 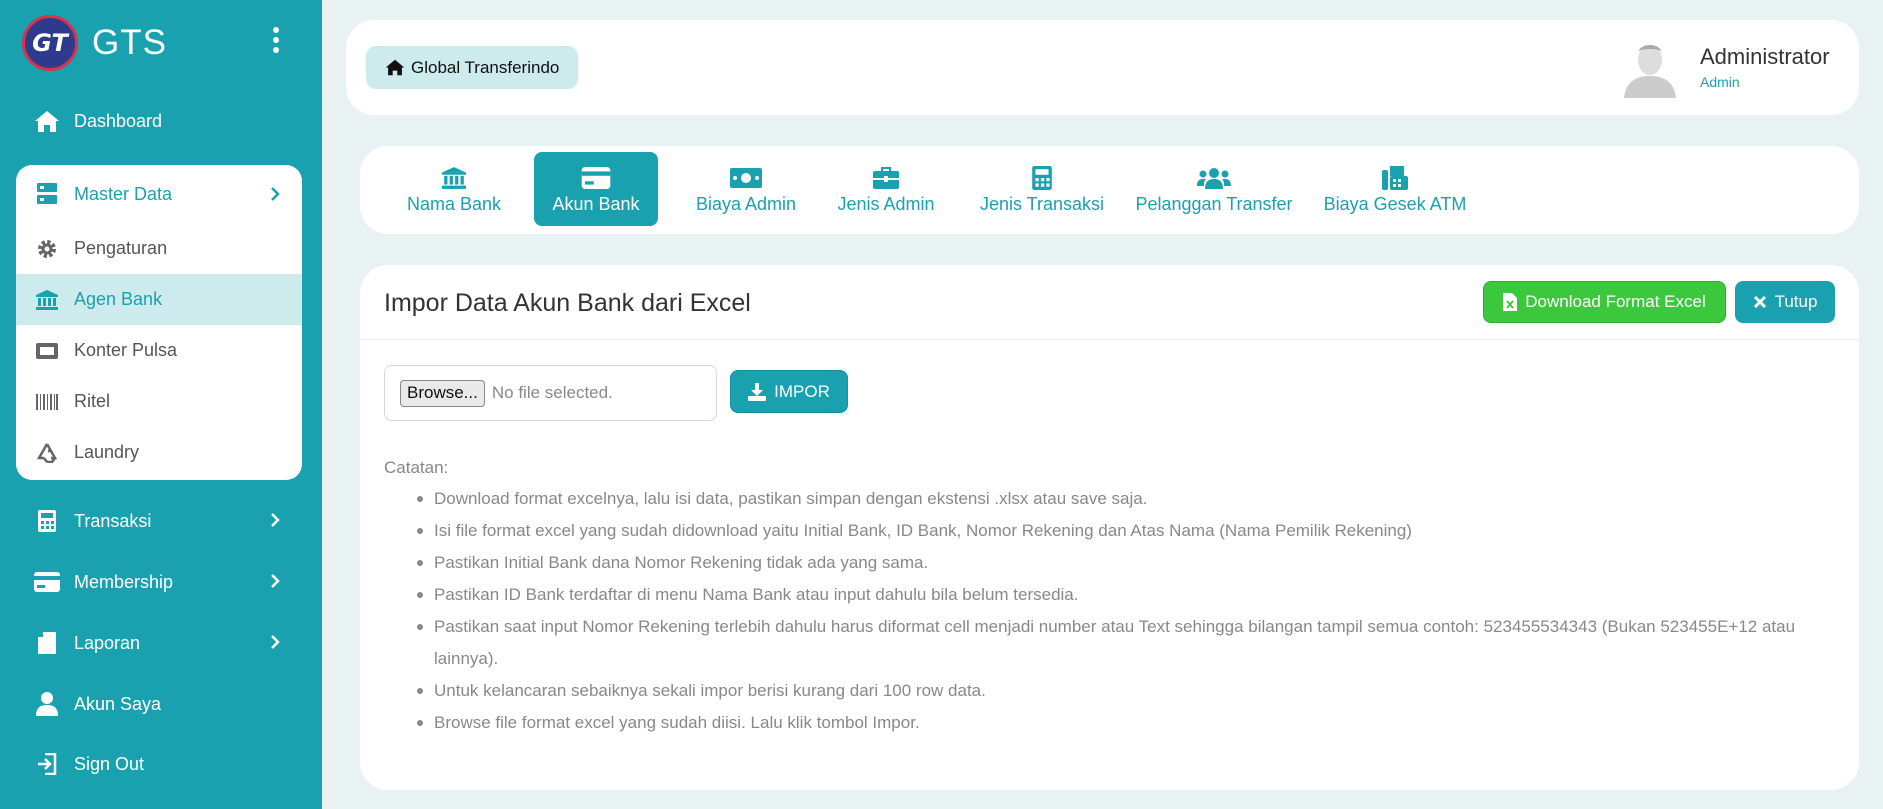 What do you see at coordinates (107, 452) in the screenshot?
I see `sidebar-subitem-label: Laundry` at bounding box center [107, 452].